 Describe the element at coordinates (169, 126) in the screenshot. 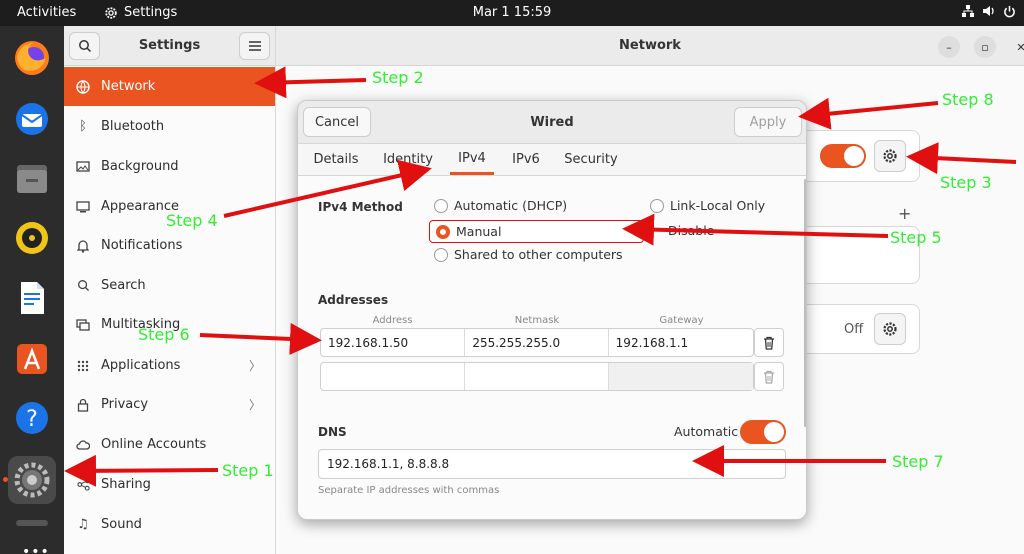

I see `sidebar-item-bluetooth: ᛒ Bluetooth` at that location.